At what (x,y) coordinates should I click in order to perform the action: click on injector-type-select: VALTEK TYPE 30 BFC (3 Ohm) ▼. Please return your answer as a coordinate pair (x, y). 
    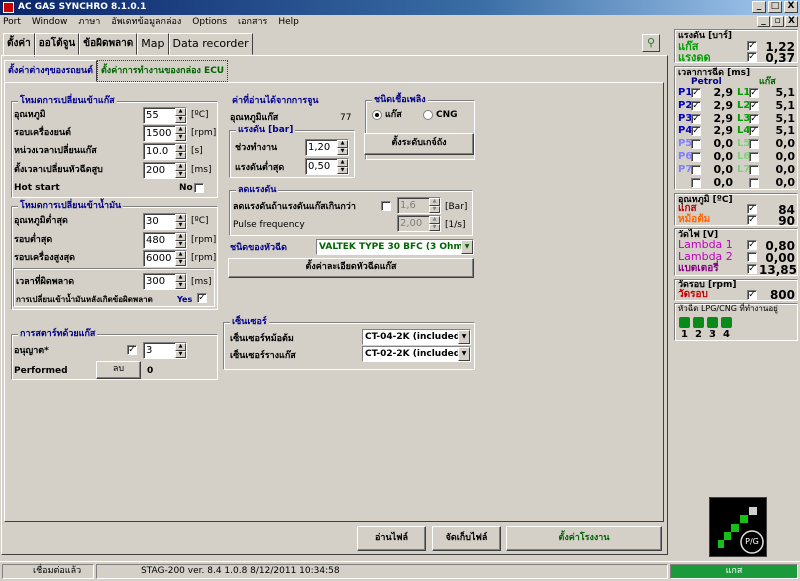
    Looking at the image, I should click on (395, 247).